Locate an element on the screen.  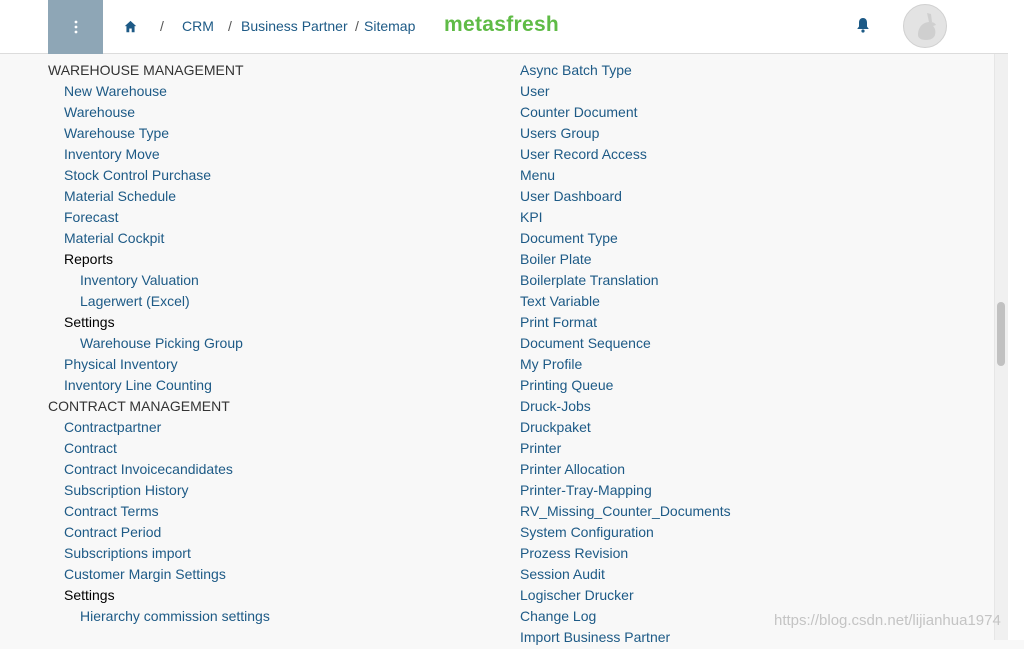
sitemap-link-warehouse-picking-group: Warehouse Picking Group is located at coordinates (159, 344).